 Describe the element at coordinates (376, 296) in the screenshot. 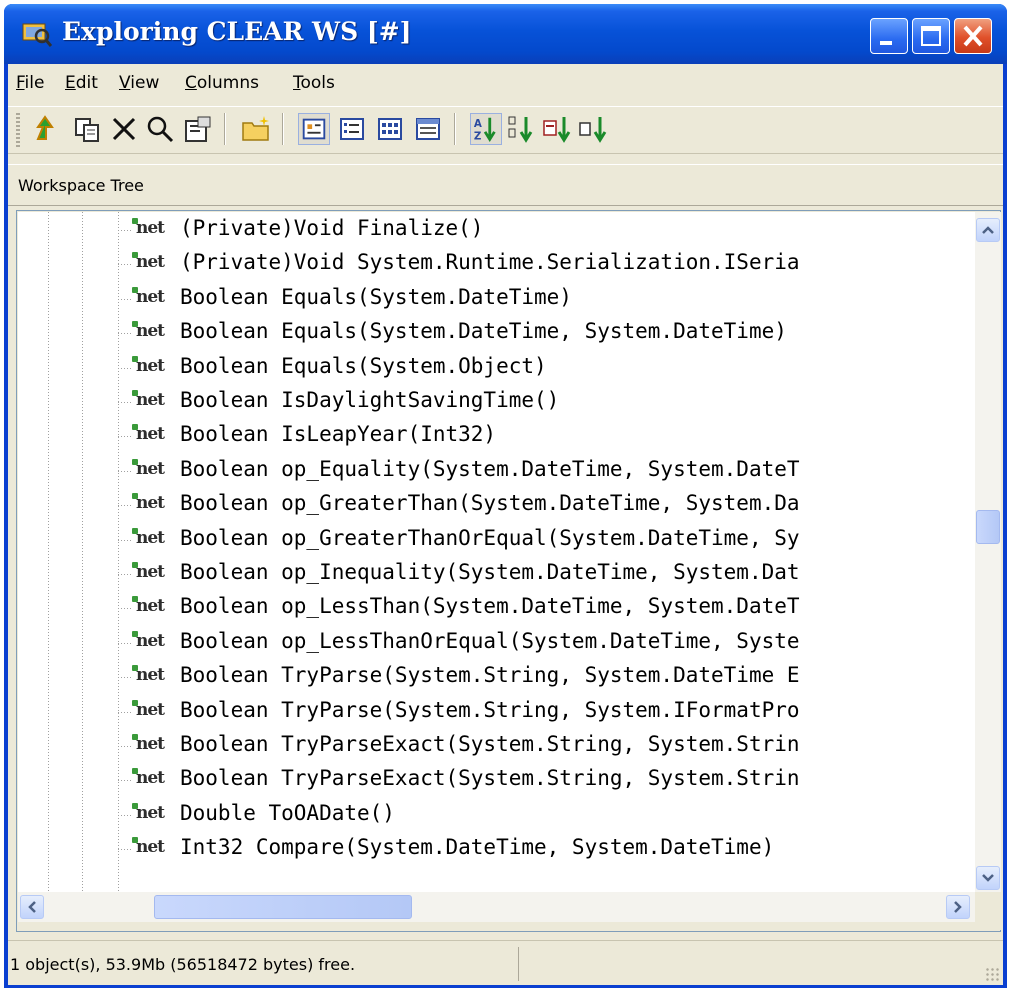

I see `method-signature: Boolean Equals(System.DateTime)` at that location.